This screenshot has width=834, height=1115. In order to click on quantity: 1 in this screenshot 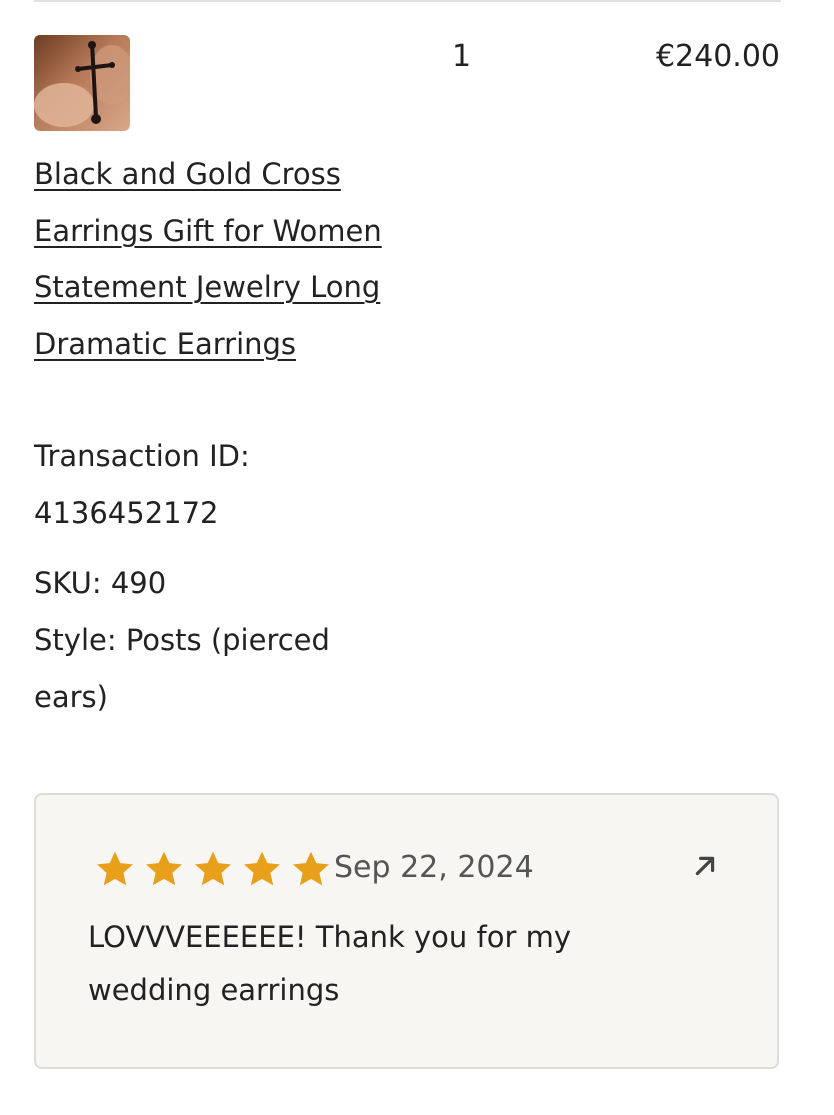, I will do `click(462, 56)`.